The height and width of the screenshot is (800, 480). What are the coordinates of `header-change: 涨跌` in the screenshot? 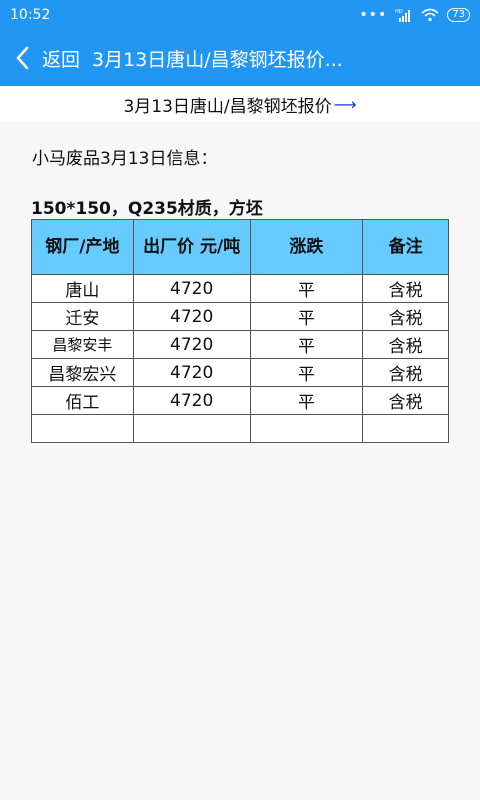 It's located at (306, 247).